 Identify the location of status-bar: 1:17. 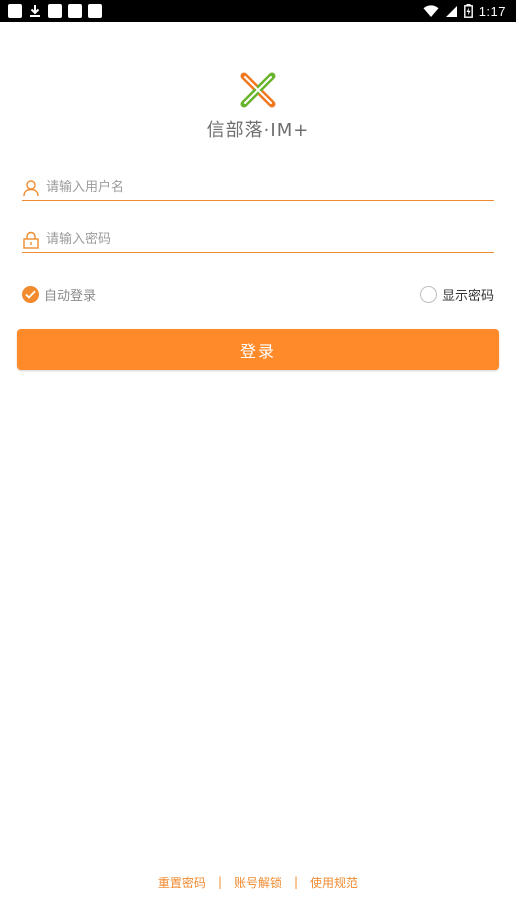
(258, 11).